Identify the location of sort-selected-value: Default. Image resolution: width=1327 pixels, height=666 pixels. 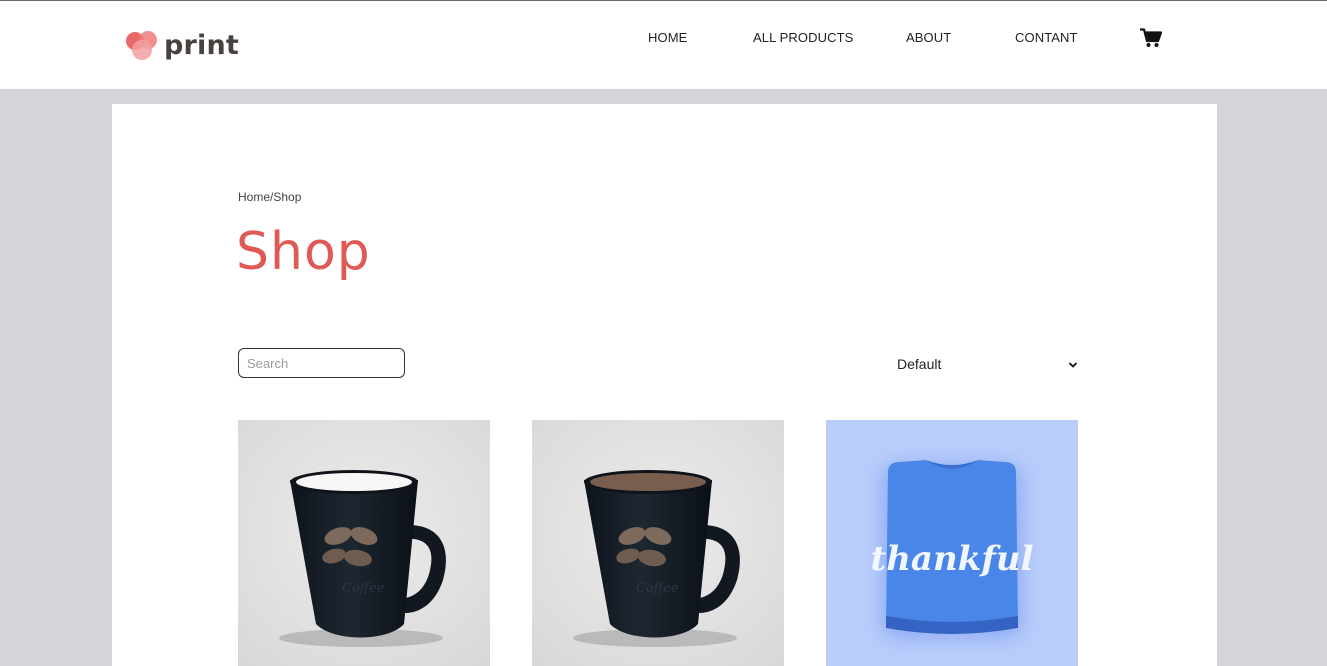
(919, 364).